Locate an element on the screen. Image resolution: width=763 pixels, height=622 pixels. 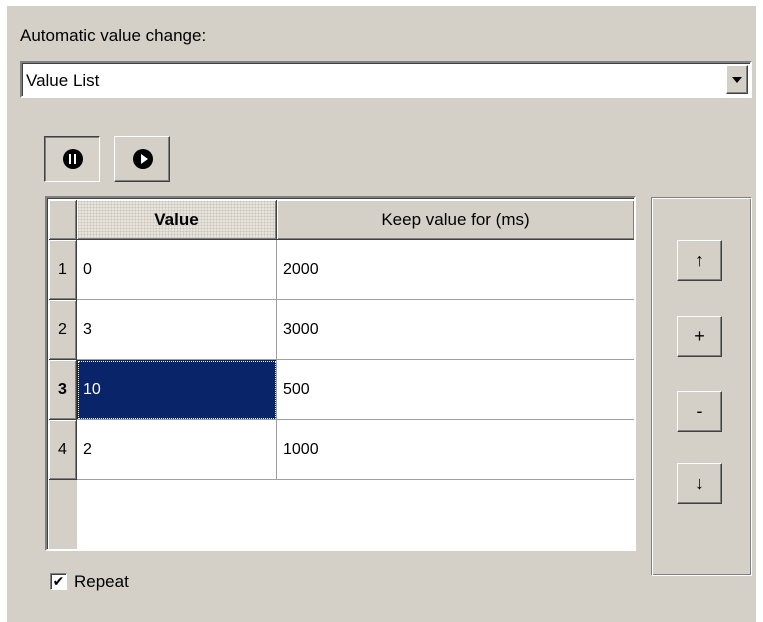
plus-icon: + is located at coordinates (699, 336).